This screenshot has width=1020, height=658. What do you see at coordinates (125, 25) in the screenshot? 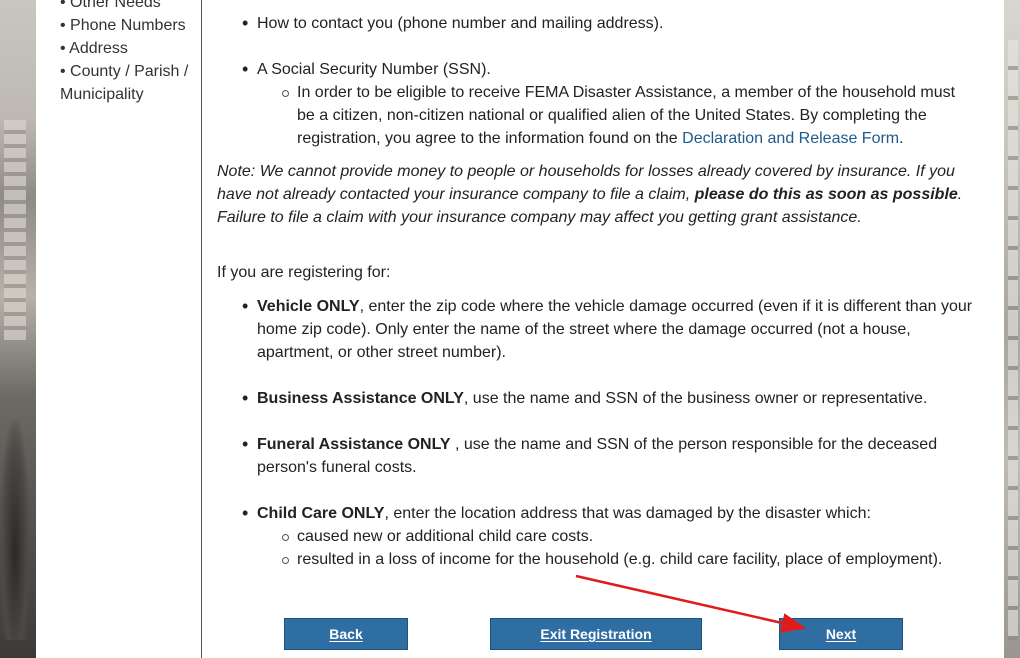
I see `sidebar-item-phone-numbers: • Phone Numbers` at bounding box center [125, 25].